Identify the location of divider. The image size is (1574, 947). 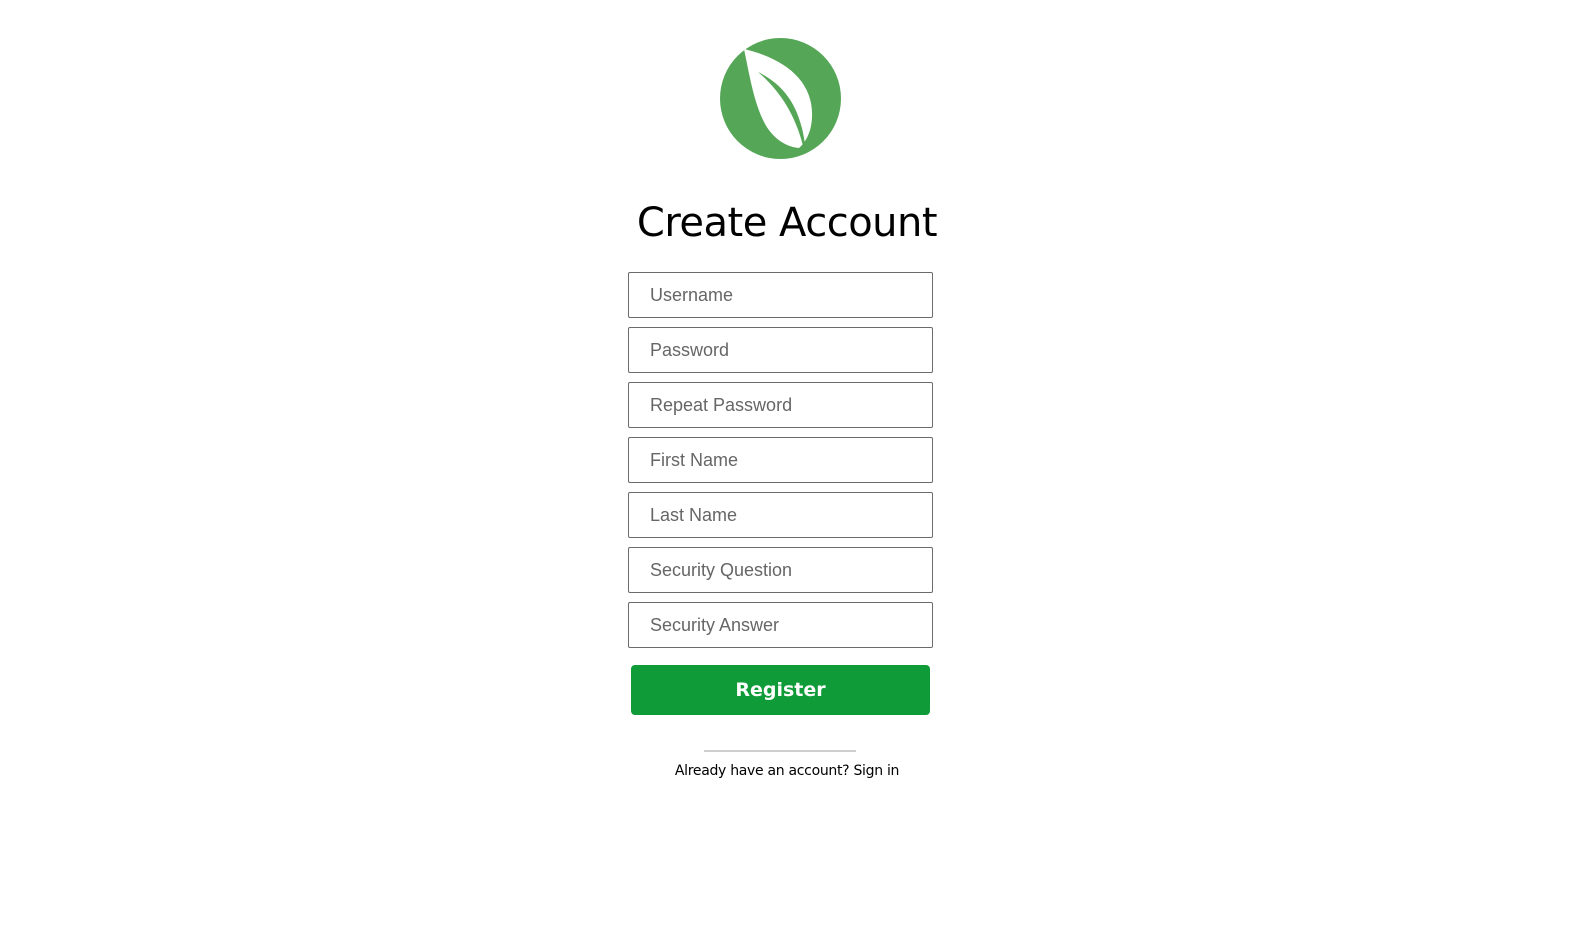
(780, 751).